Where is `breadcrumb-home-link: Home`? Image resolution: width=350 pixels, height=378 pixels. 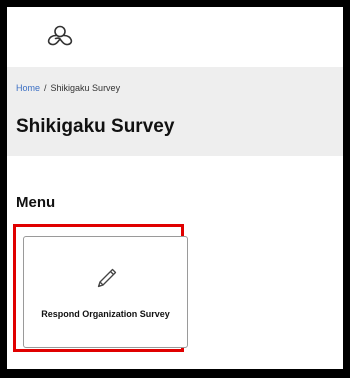 breadcrumb-home-link: Home is located at coordinates (28, 88).